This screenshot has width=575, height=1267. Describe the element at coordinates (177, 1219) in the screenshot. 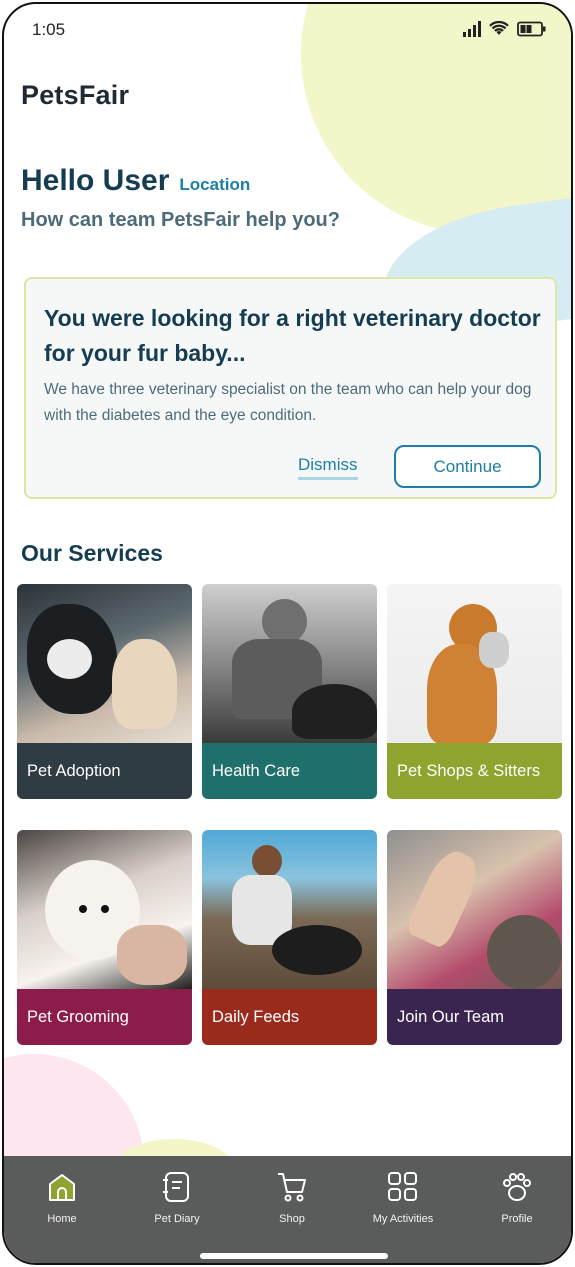

I see `nav-label: Pet Diary` at that location.